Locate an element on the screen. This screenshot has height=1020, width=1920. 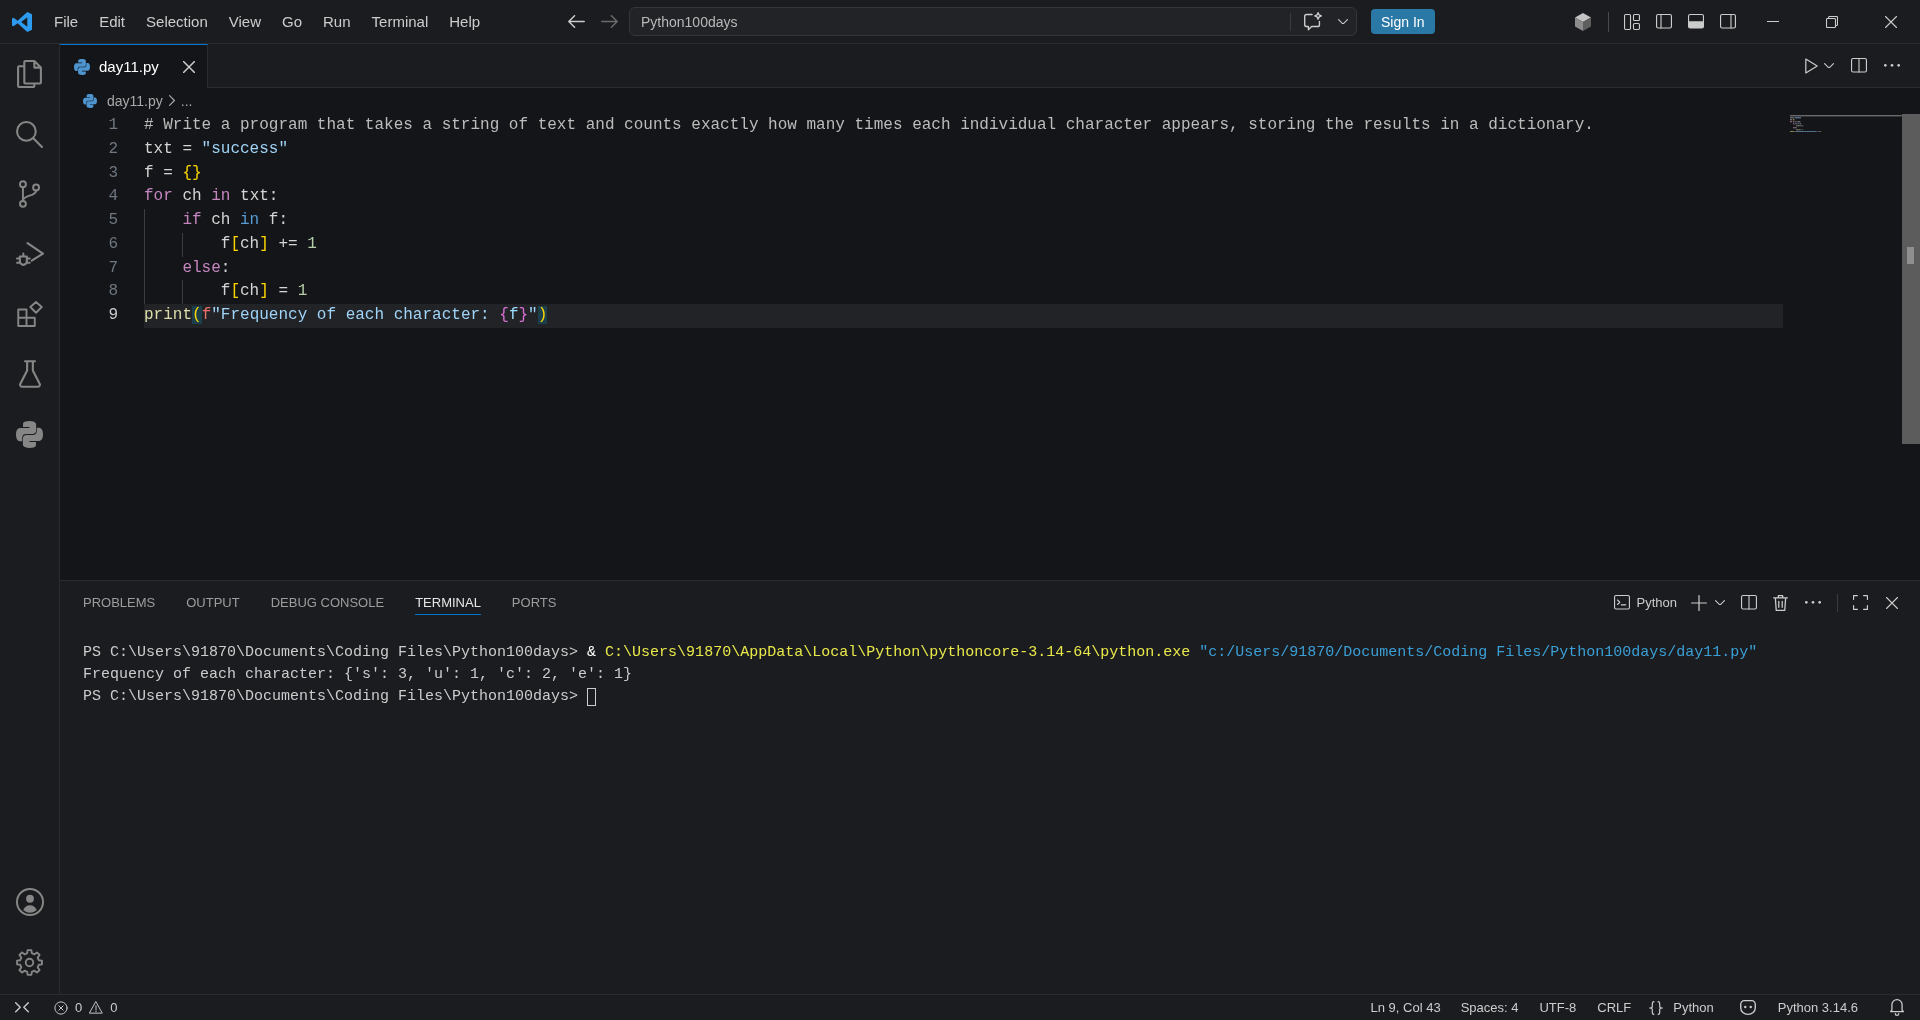
trash-icon is located at coordinates (1780, 602).